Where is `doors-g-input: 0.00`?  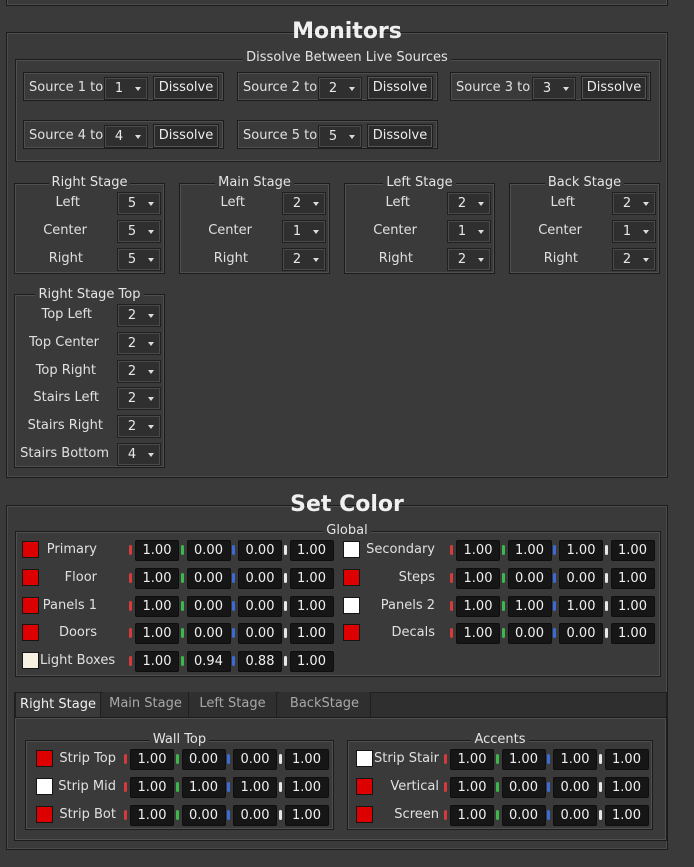 doors-g-input: 0.00 is located at coordinates (208, 634).